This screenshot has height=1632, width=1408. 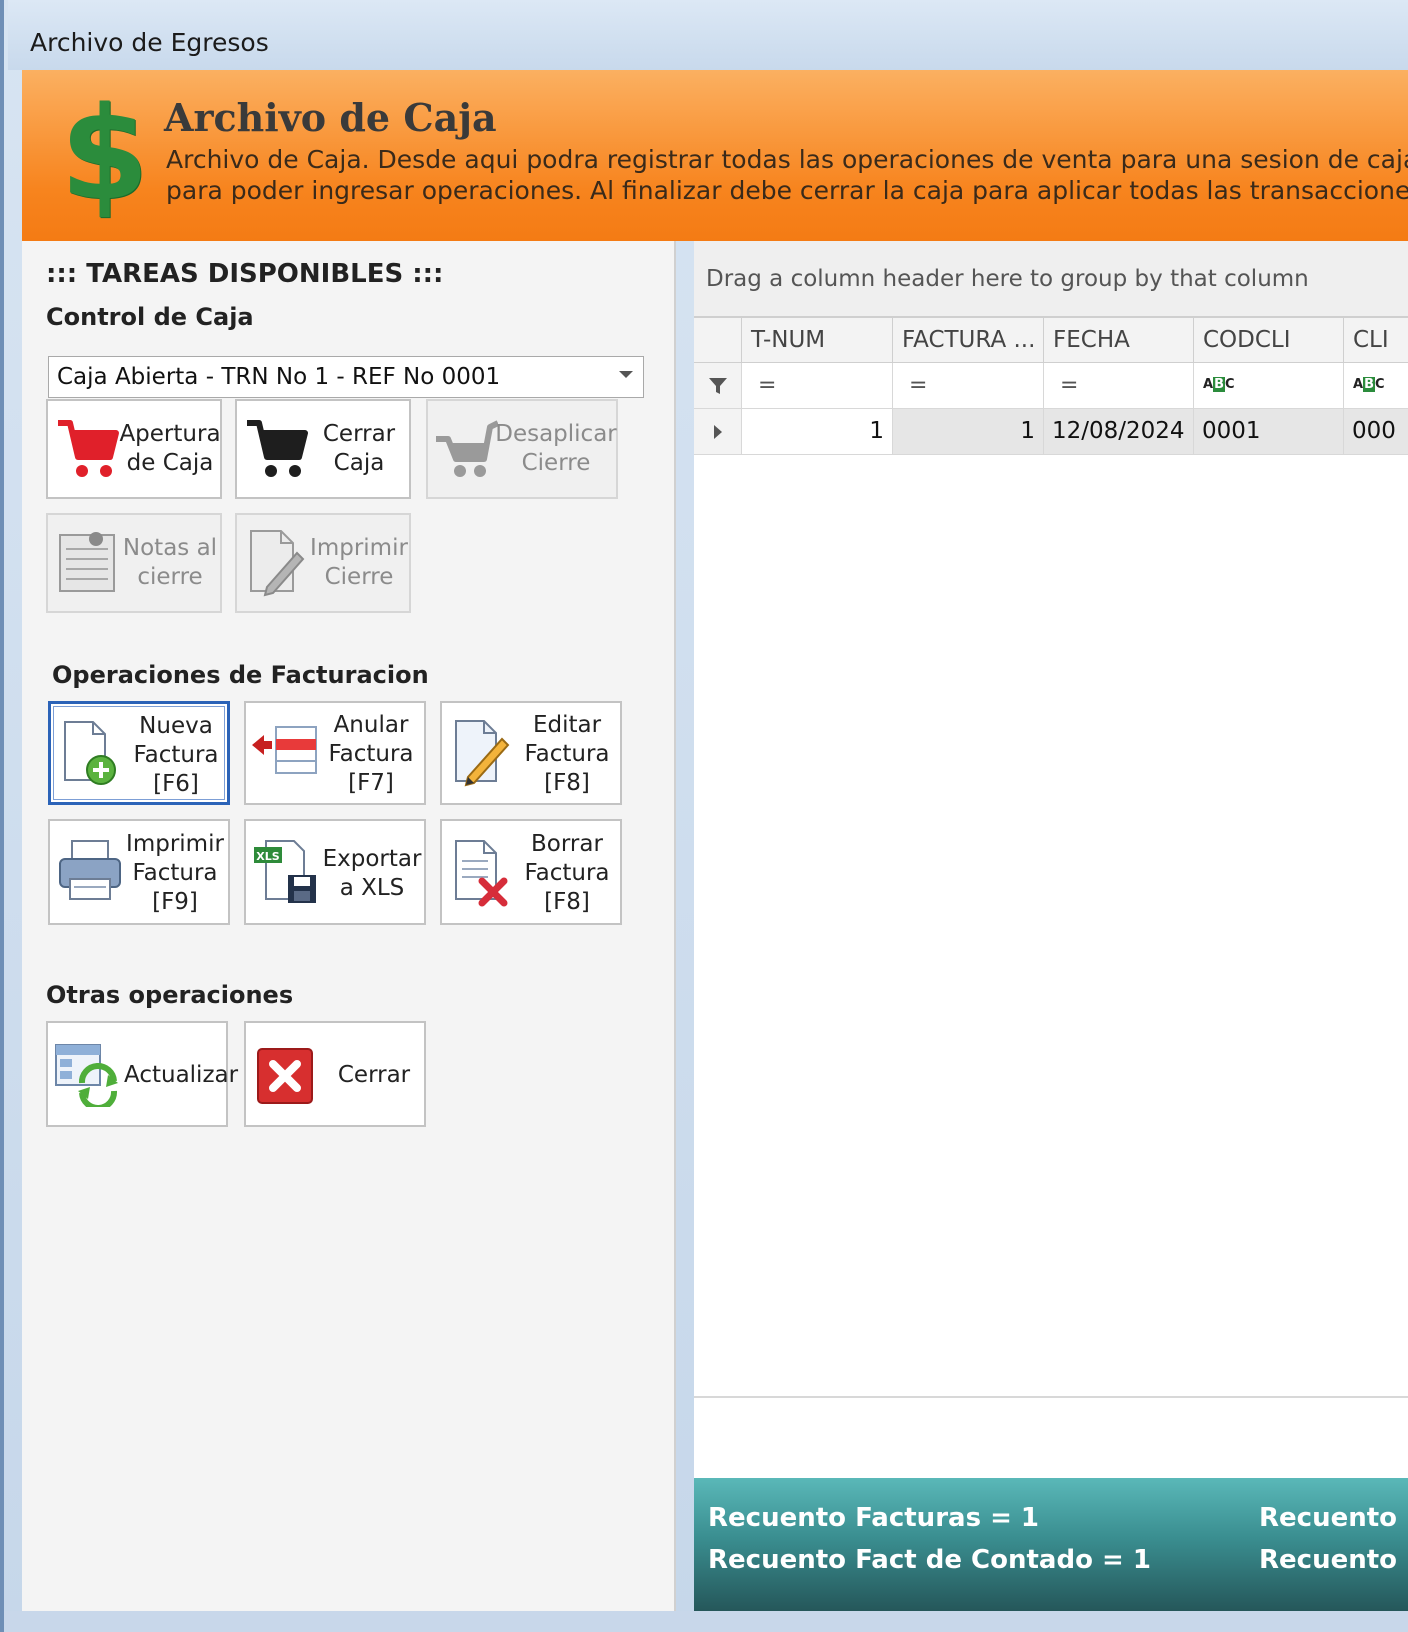 I want to click on delete-document-icon, so click(x=481, y=873).